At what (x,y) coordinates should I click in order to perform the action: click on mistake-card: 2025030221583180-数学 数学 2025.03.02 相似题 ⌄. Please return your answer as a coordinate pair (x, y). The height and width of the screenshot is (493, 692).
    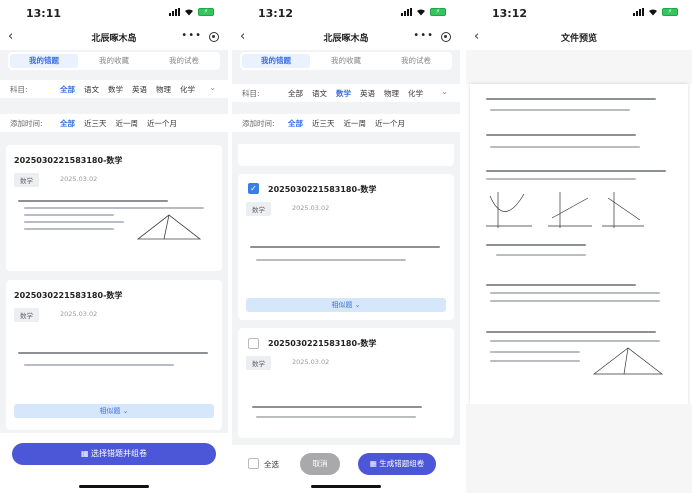
    Looking at the image, I should click on (114, 355).